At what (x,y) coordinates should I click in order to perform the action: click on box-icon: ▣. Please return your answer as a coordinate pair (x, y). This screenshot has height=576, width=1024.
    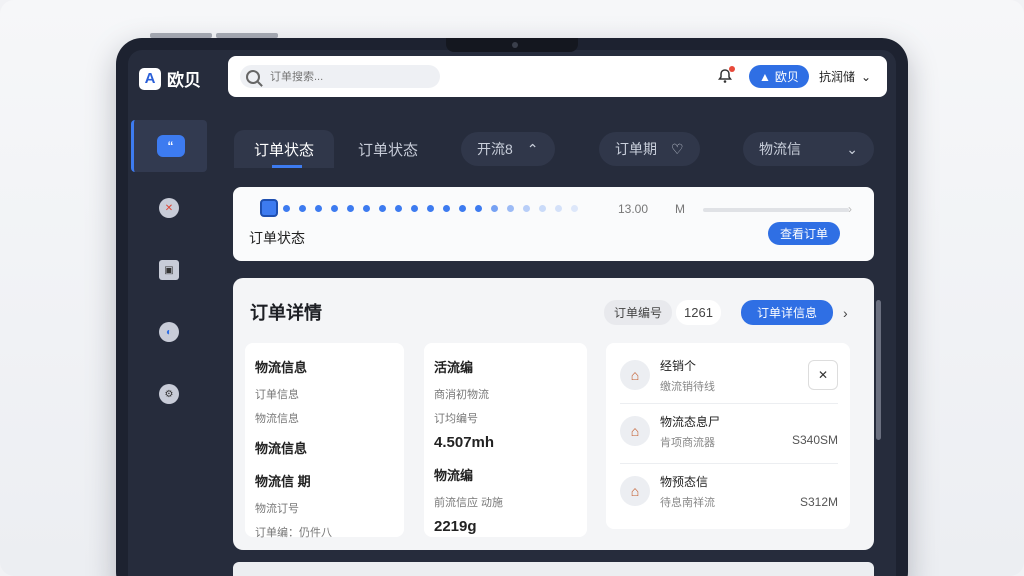
    Looking at the image, I should click on (169, 270).